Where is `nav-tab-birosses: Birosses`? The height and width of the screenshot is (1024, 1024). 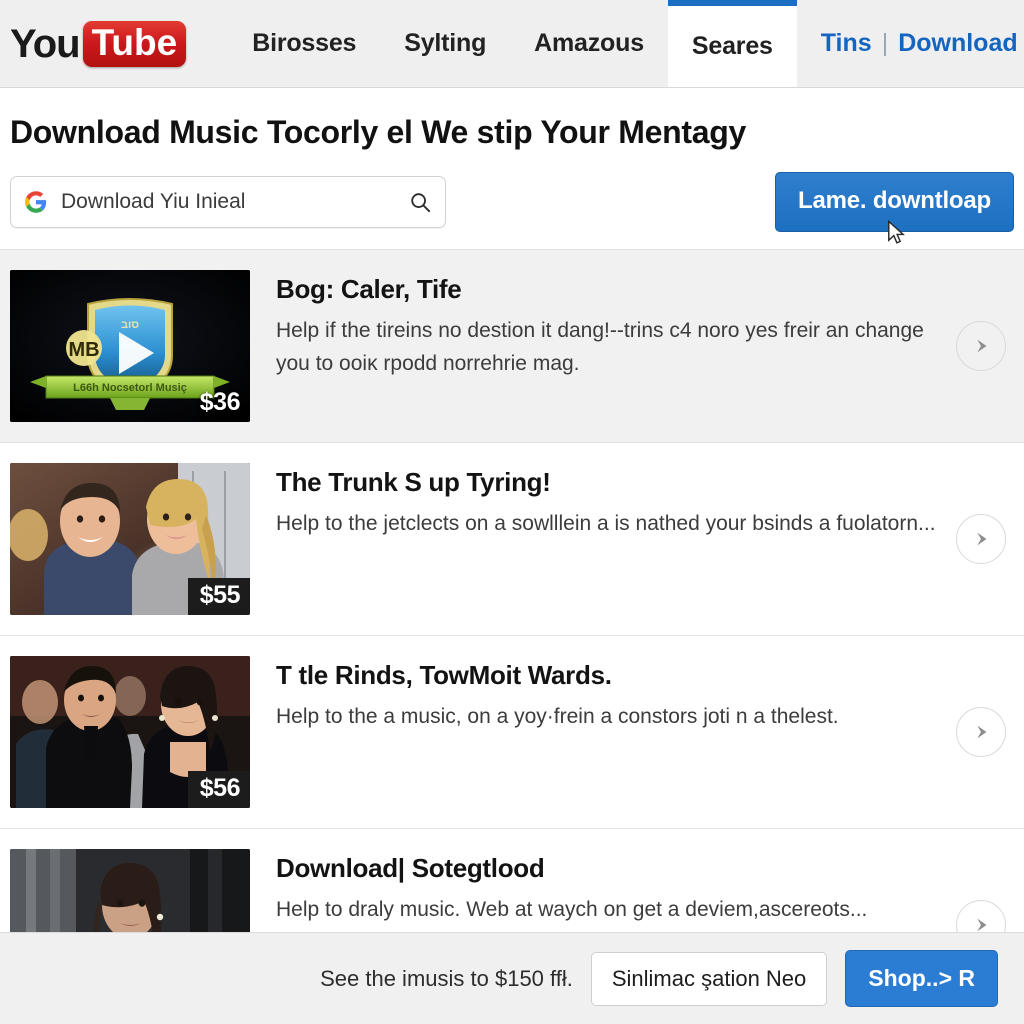
nav-tab-birosses: Birosses is located at coordinates (304, 43).